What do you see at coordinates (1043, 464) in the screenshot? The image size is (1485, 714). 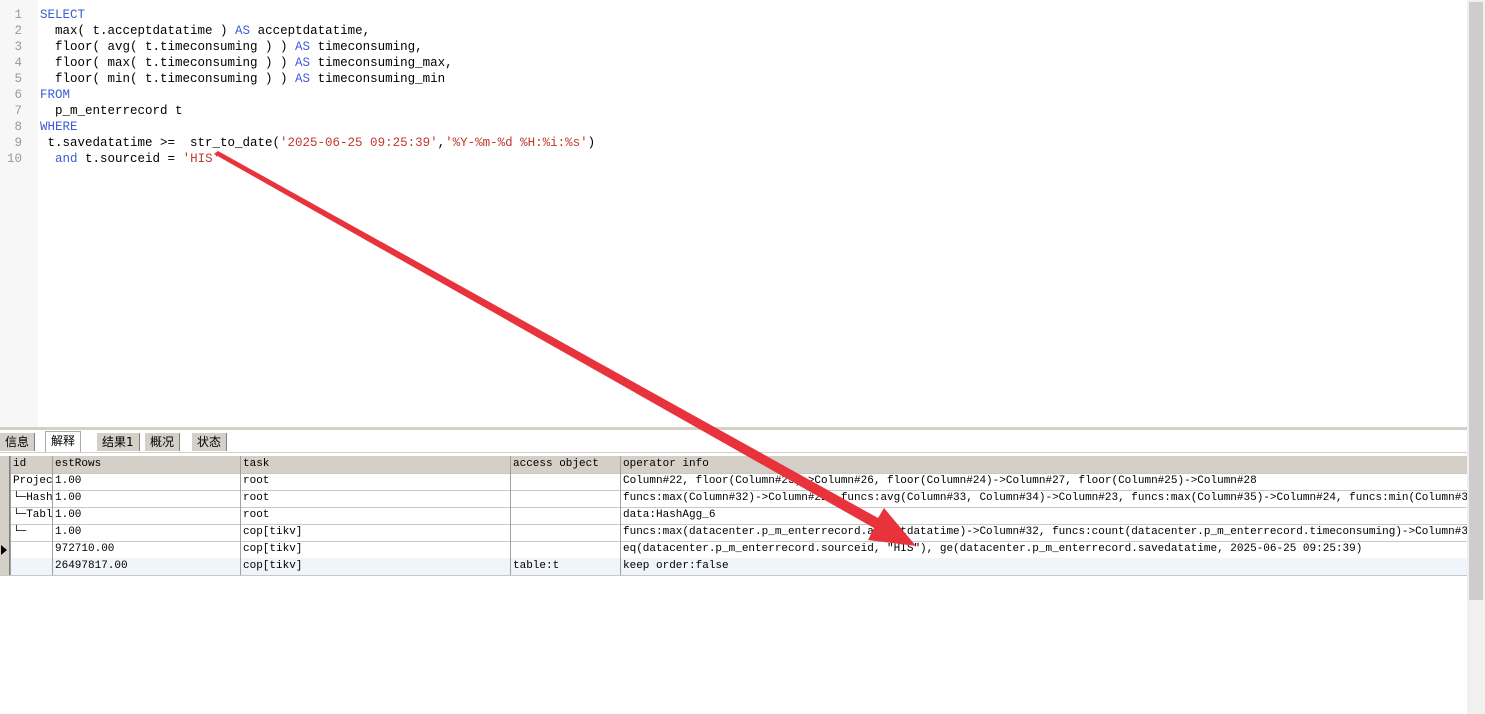 I see `column-header: operator info` at bounding box center [1043, 464].